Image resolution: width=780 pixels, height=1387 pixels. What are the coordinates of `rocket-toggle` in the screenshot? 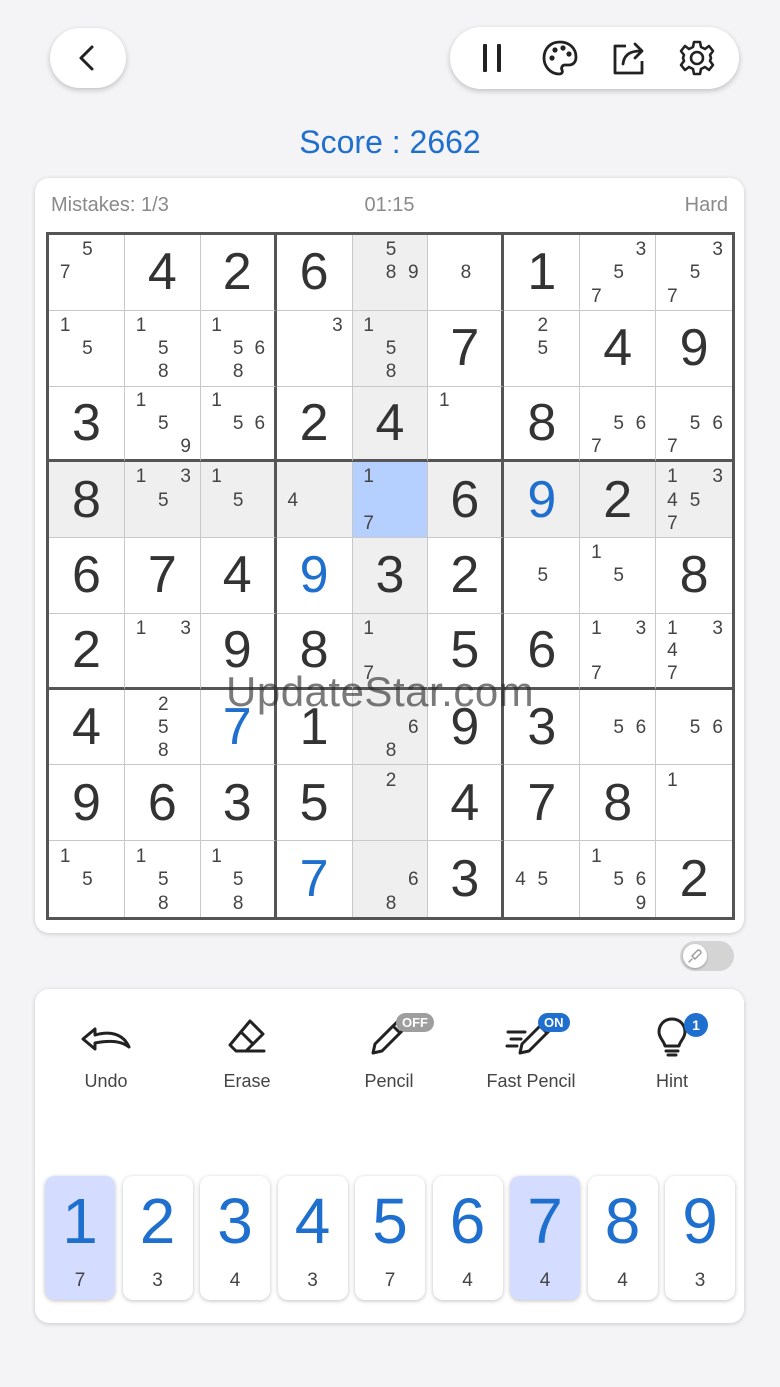 It's located at (707, 956).